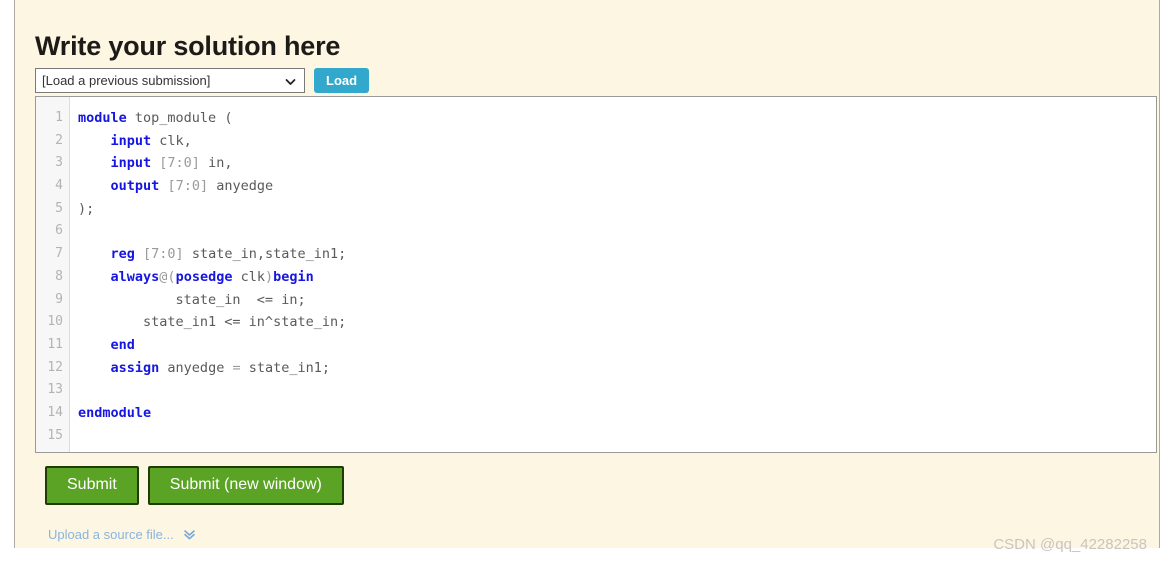 Image resolution: width=1172 pixels, height=563 pixels. Describe the element at coordinates (216, 163) in the screenshot. I see `code-token: in,` at that location.